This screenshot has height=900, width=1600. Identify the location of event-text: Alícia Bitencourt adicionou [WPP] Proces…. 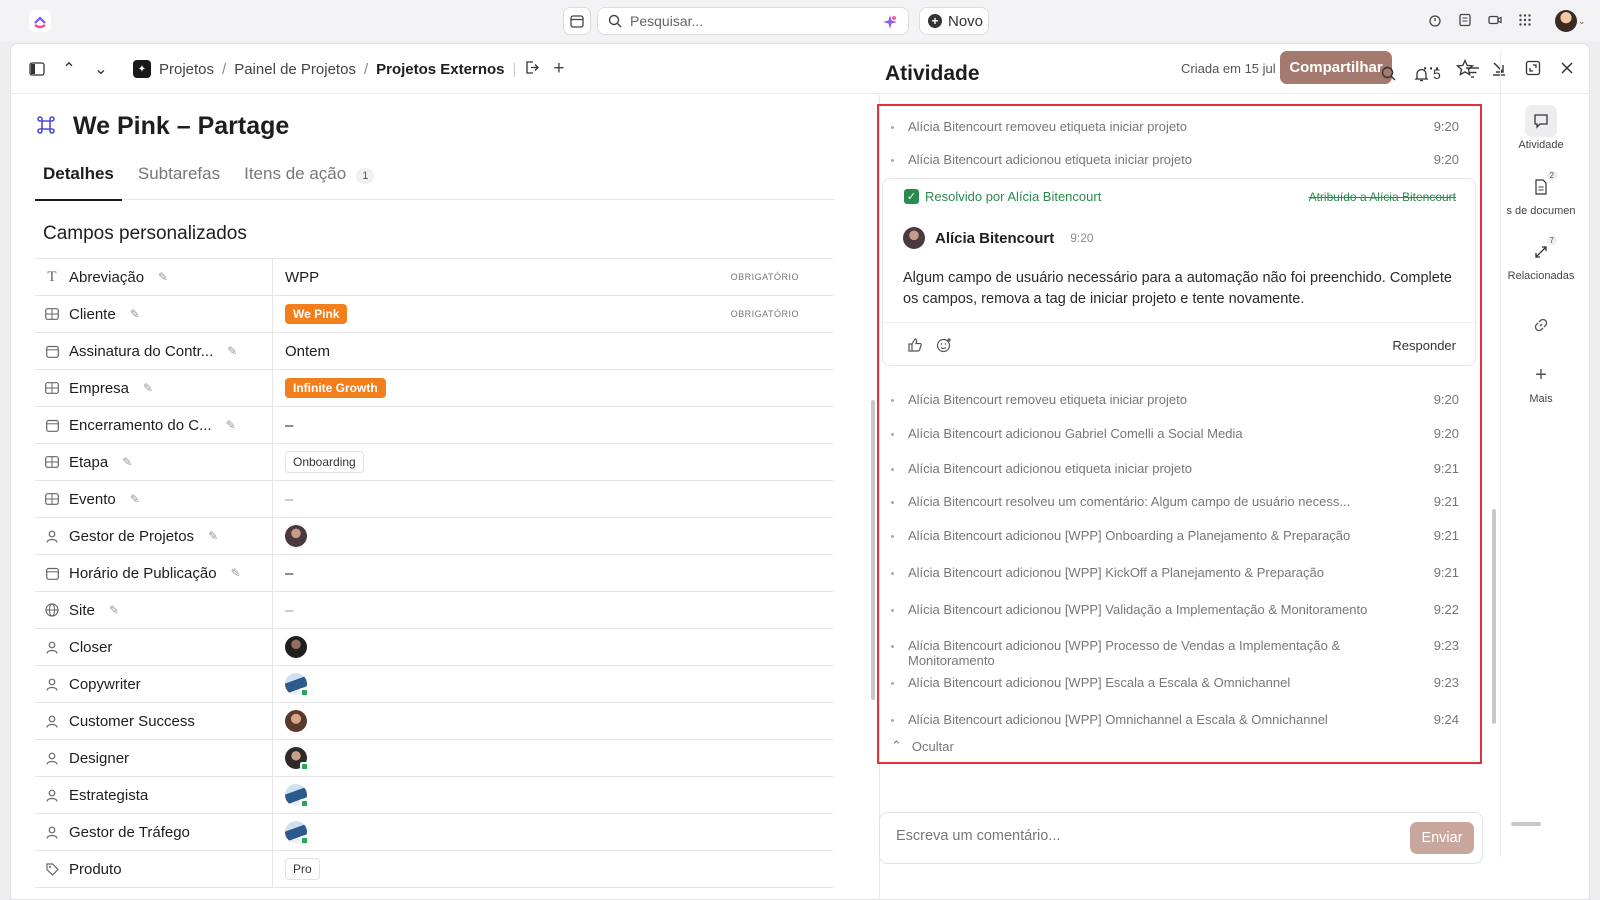
(1124, 653).